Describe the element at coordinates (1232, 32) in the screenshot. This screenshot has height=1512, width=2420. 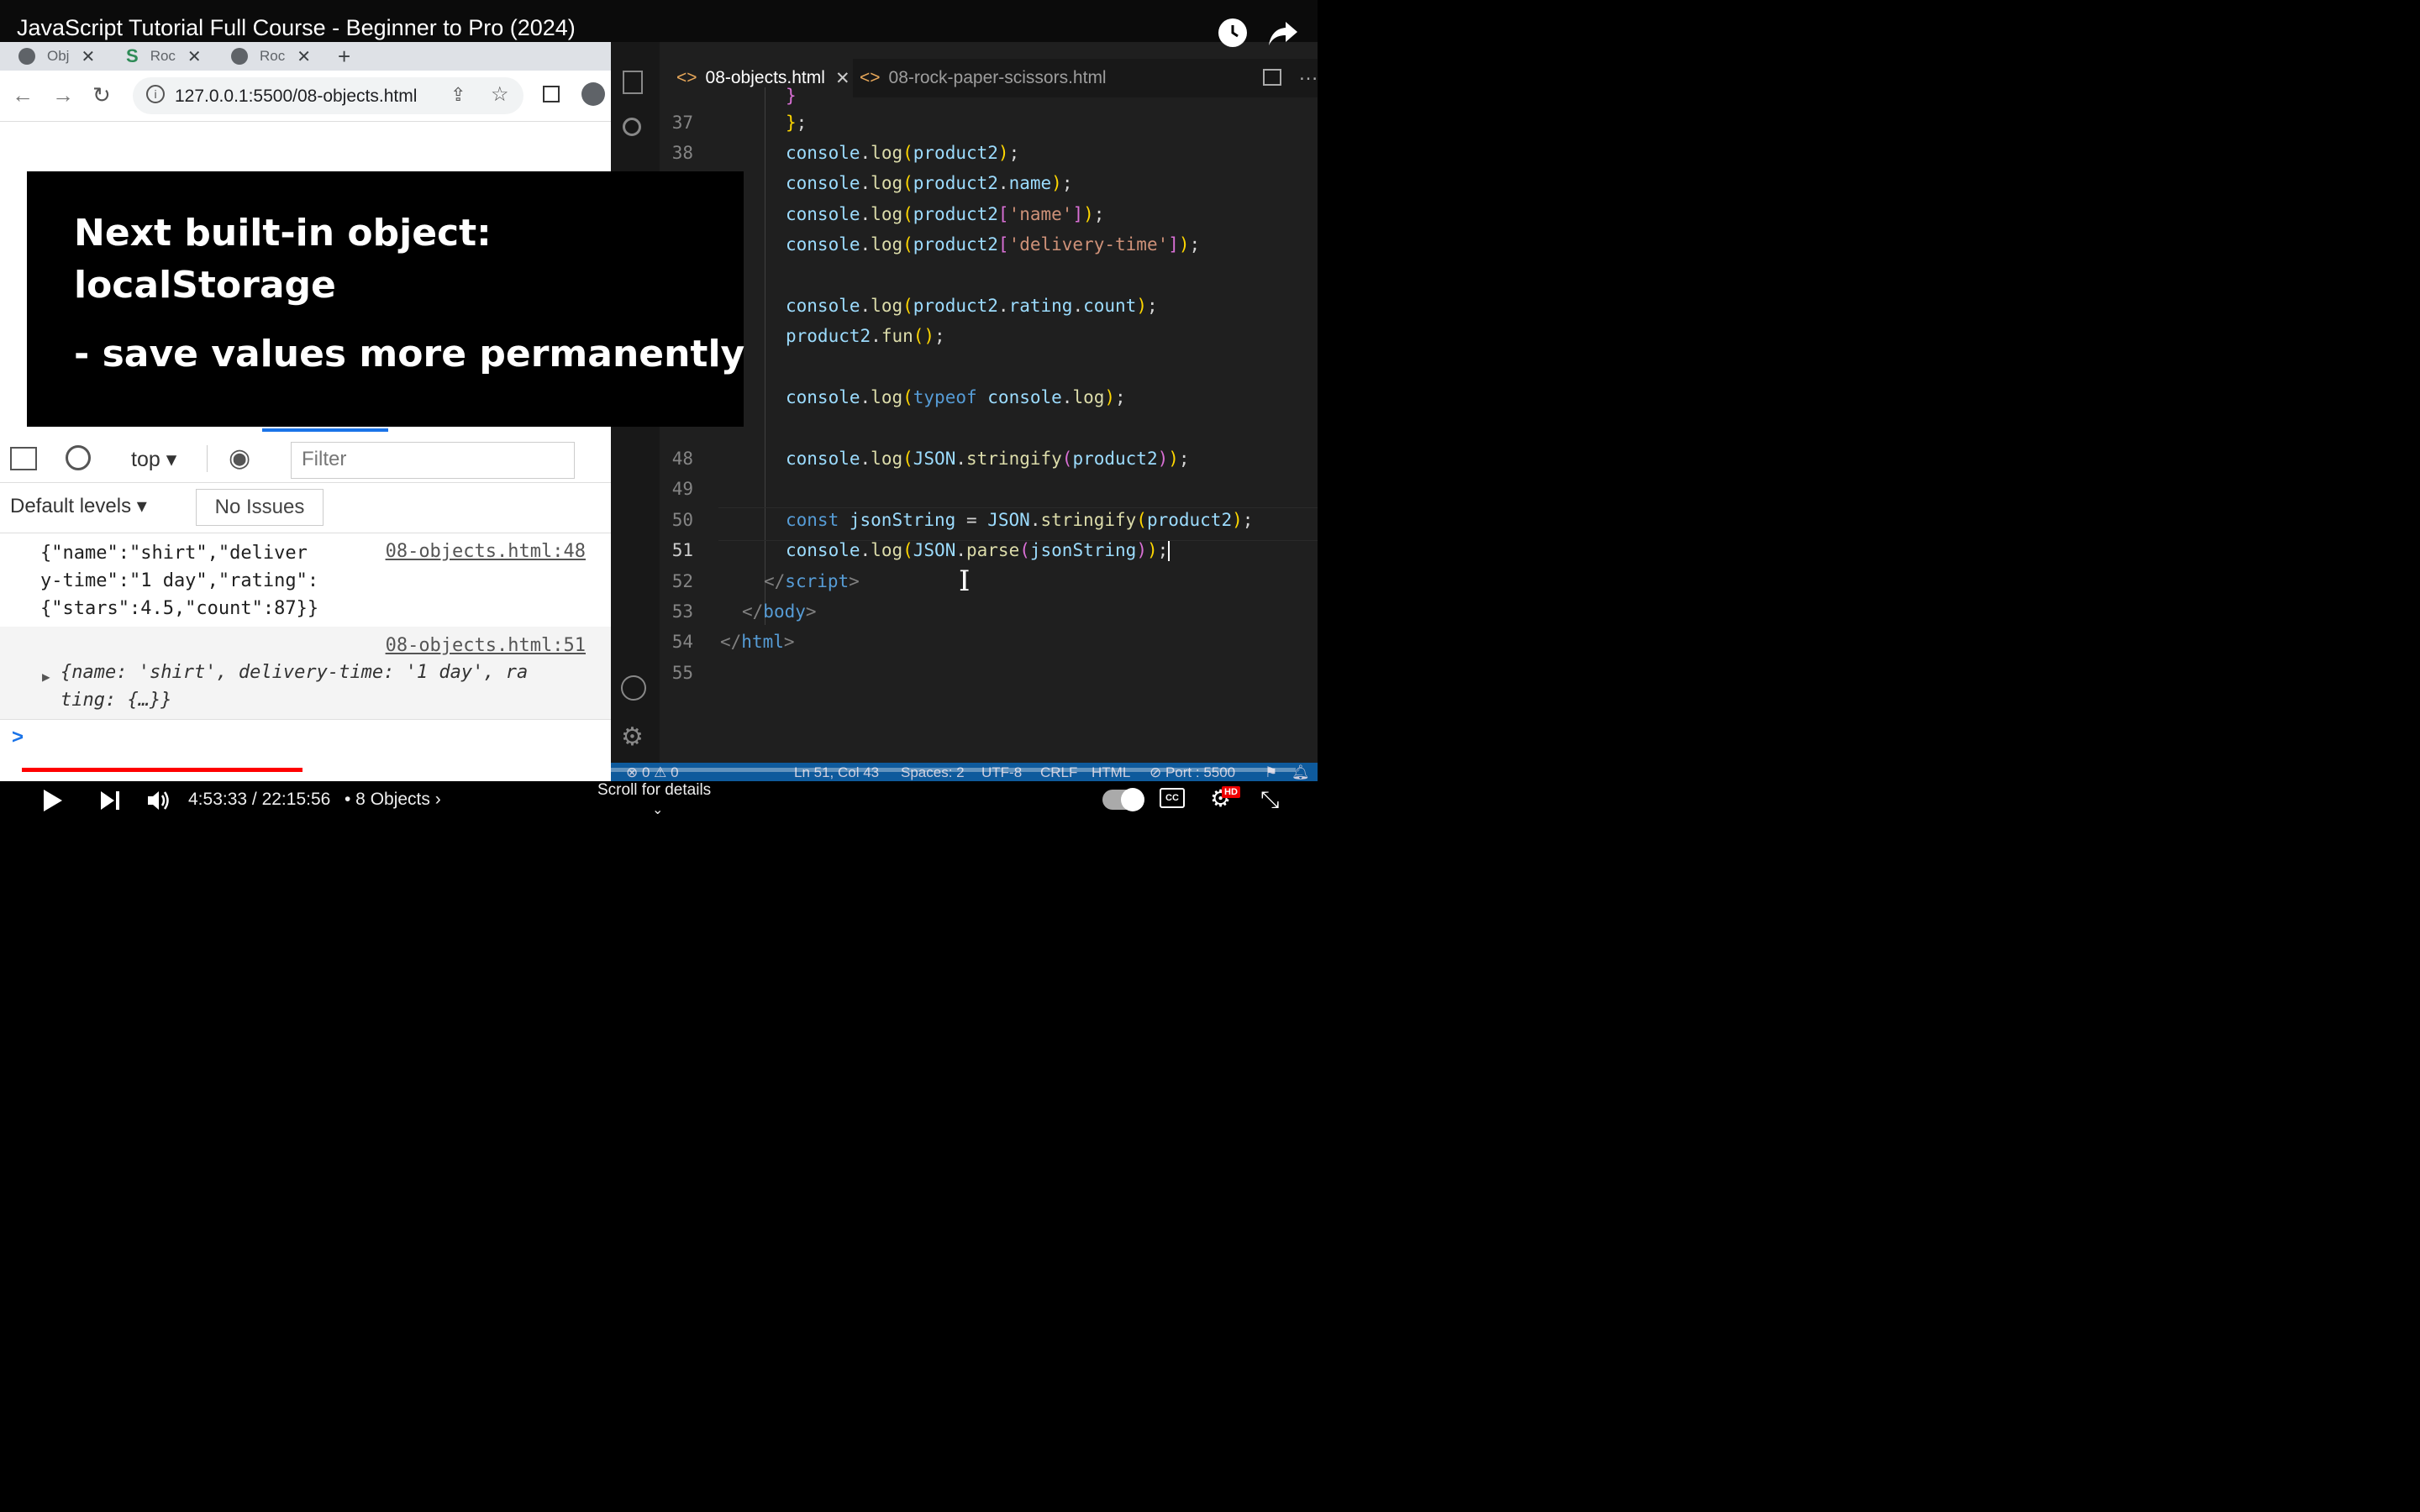
I see `watch-later-icon` at that location.